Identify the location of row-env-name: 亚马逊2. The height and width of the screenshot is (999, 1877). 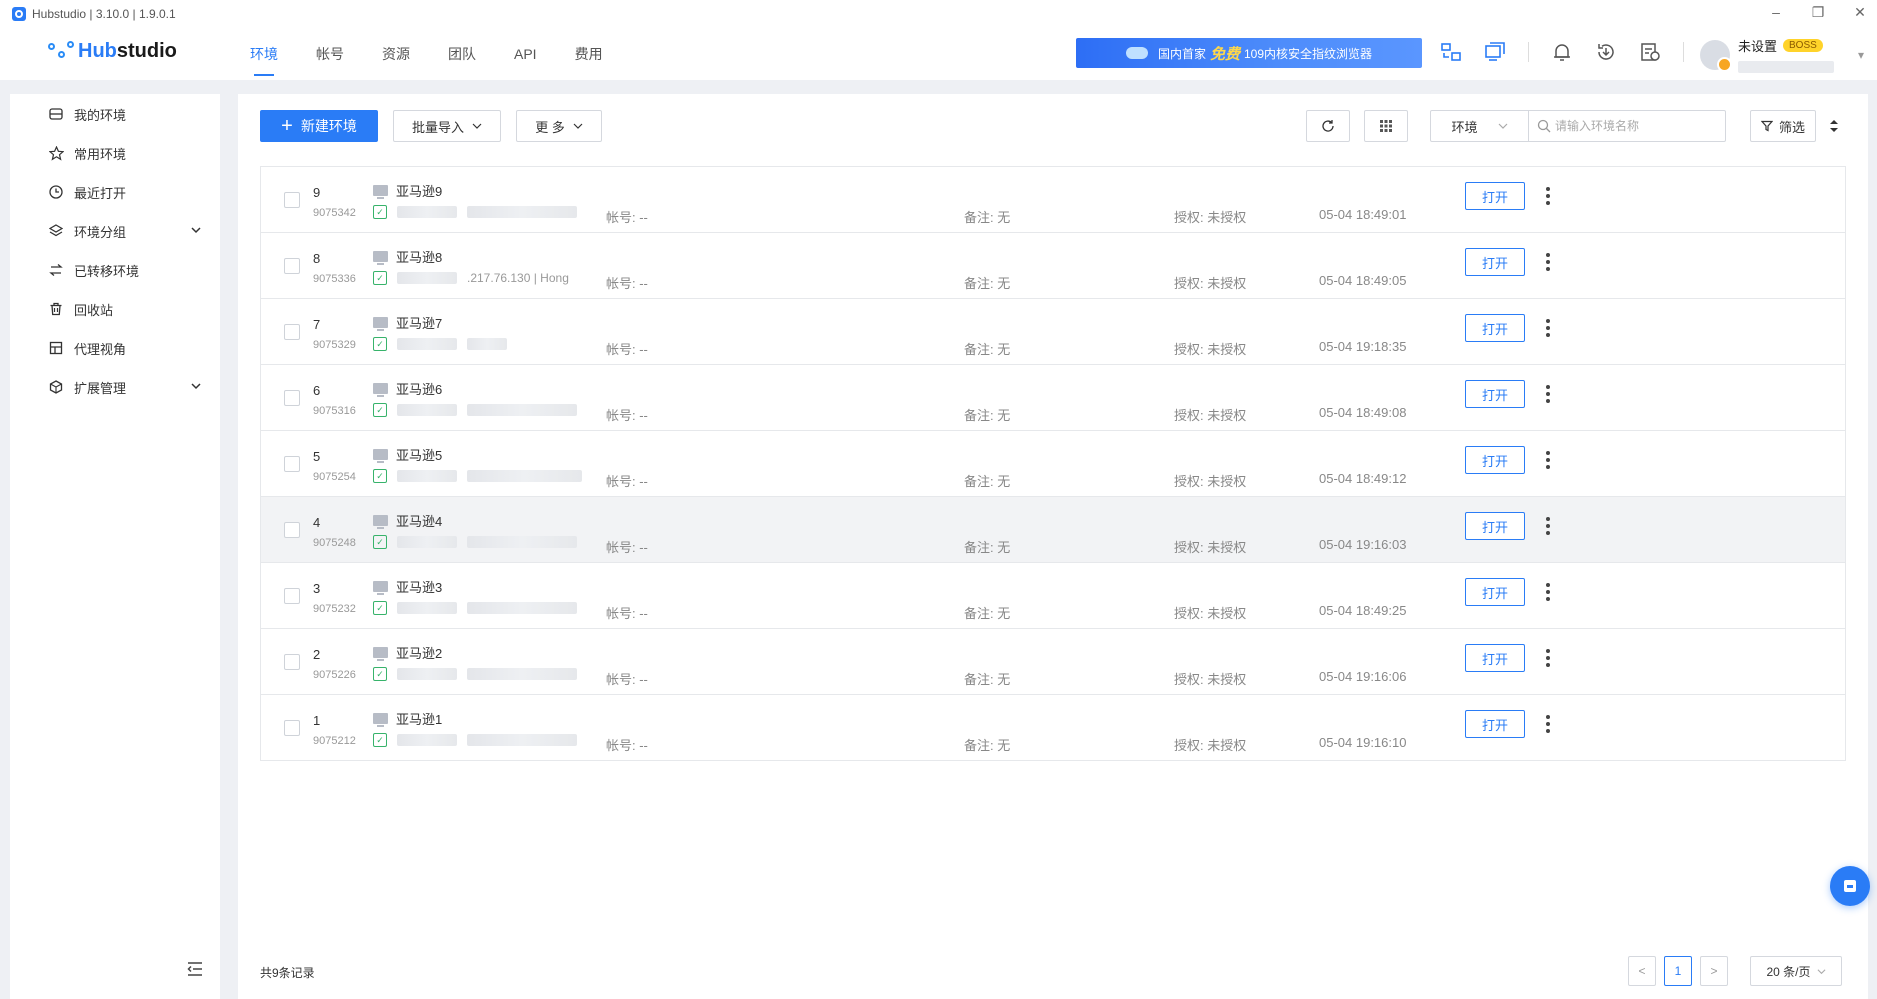
(419, 652).